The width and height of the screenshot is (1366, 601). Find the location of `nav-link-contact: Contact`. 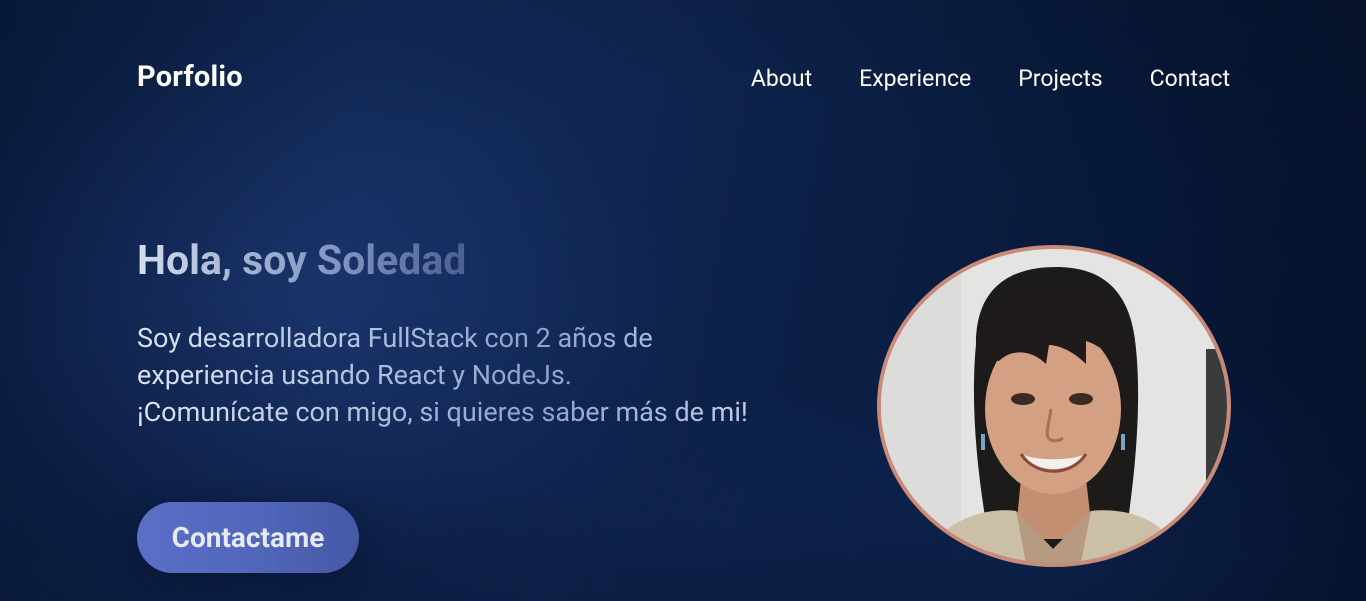

nav-link-contact: Contact is located at coordinates (1190, 79).